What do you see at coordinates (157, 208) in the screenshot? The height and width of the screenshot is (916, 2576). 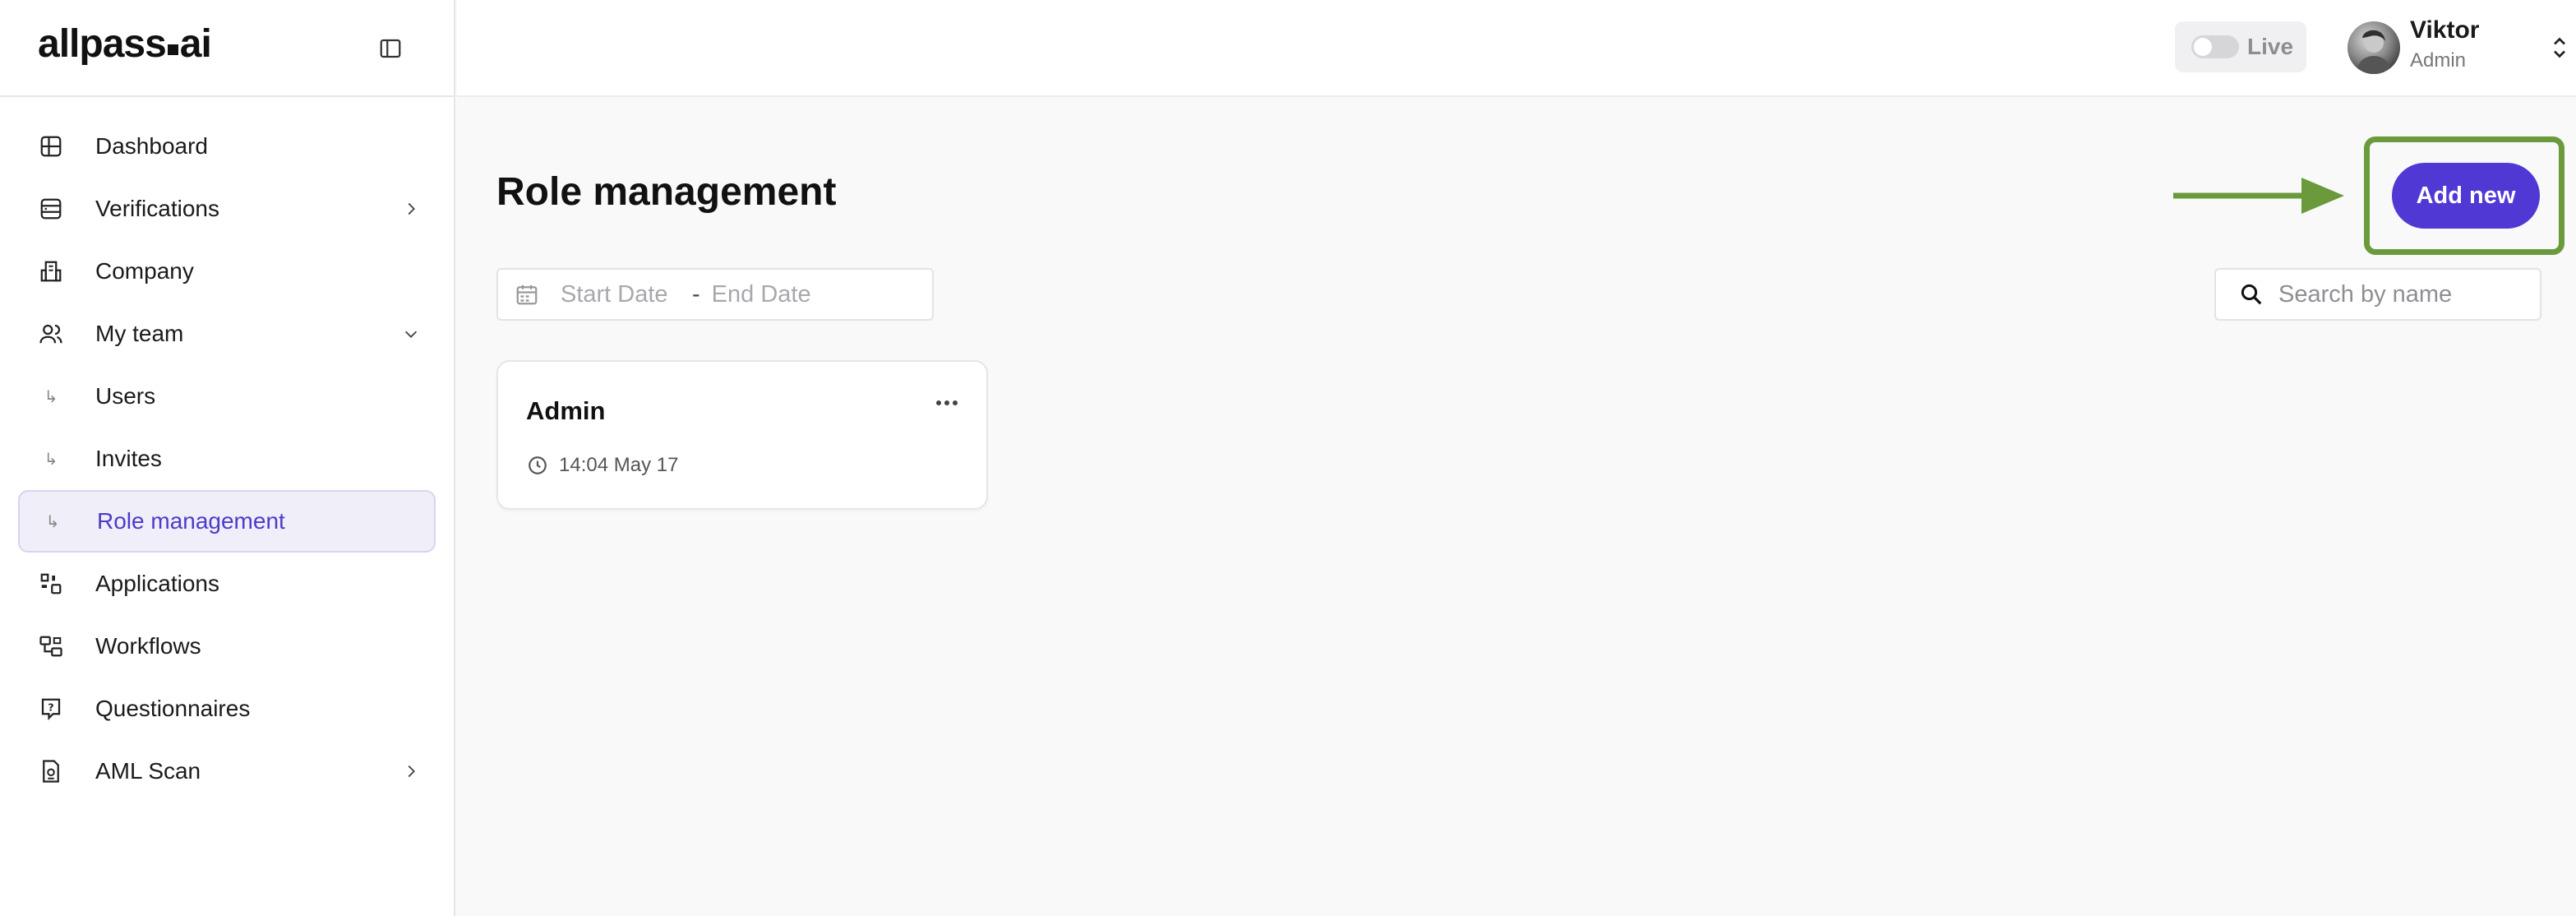 I see `sidebar-item-label: Verifications` at bounding box center [157, 208].